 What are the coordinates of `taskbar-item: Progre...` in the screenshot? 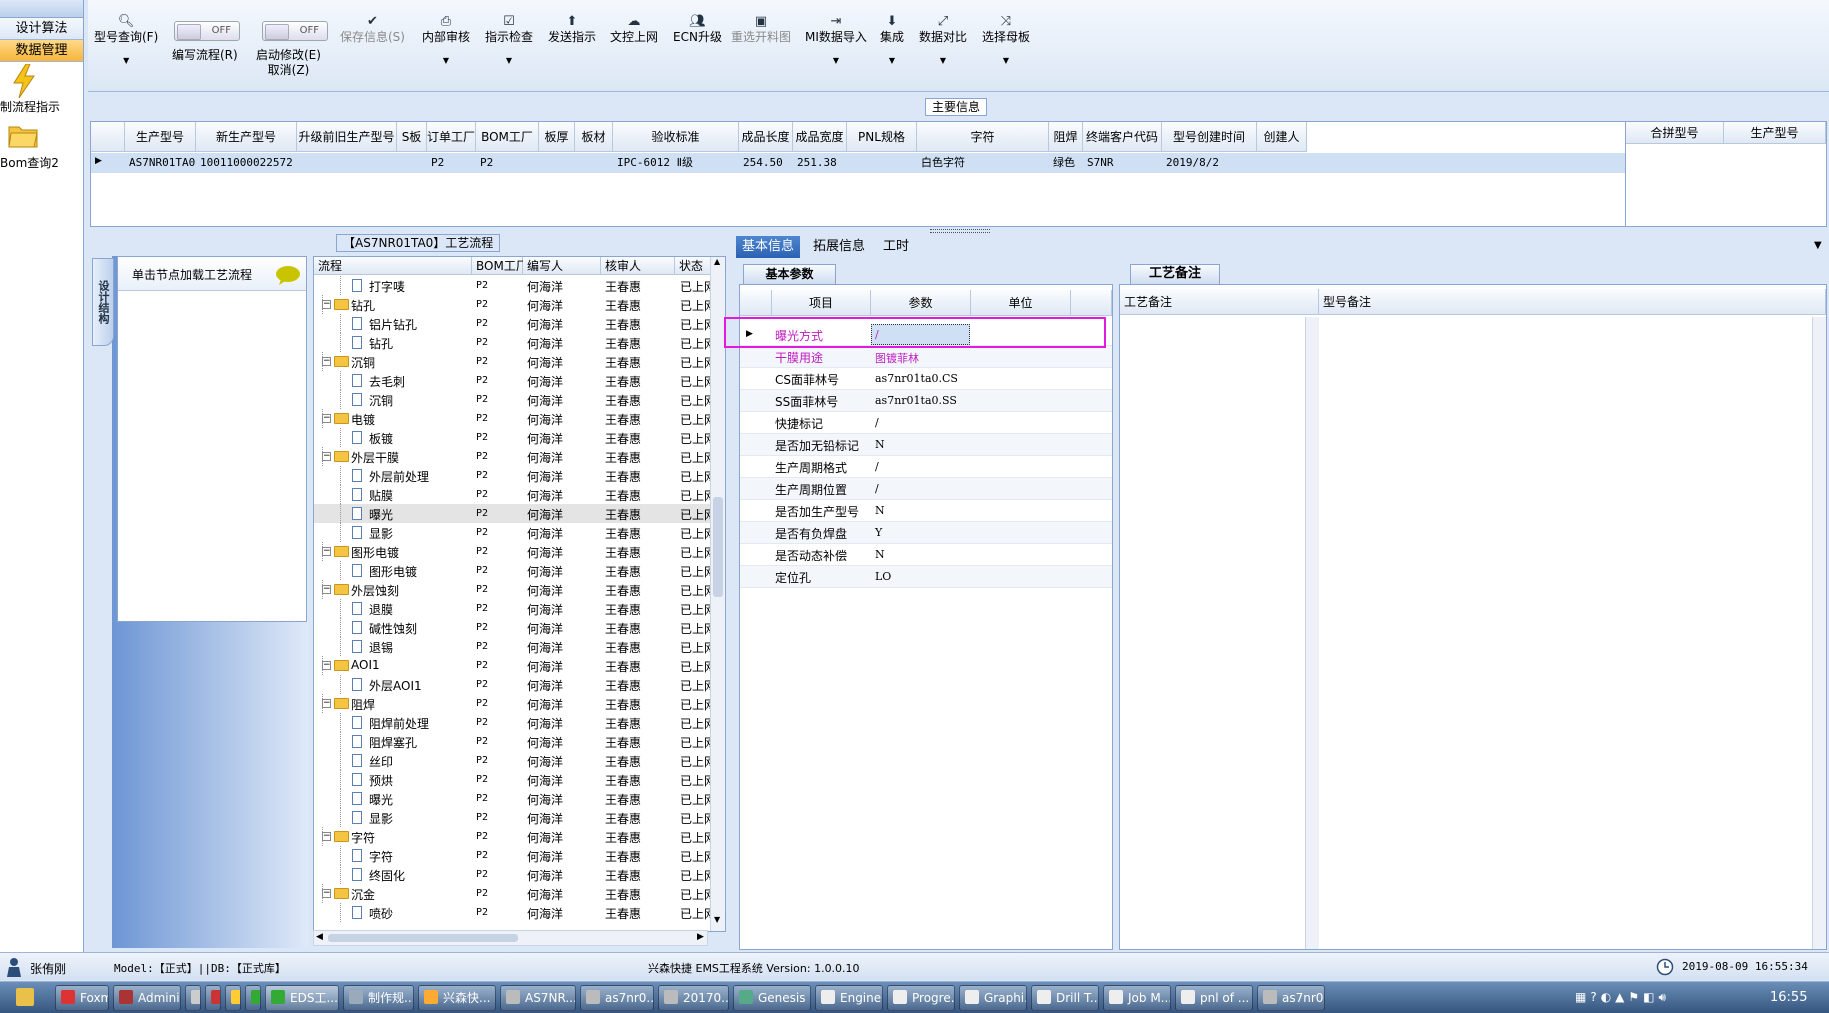 It's located at (921, 998).